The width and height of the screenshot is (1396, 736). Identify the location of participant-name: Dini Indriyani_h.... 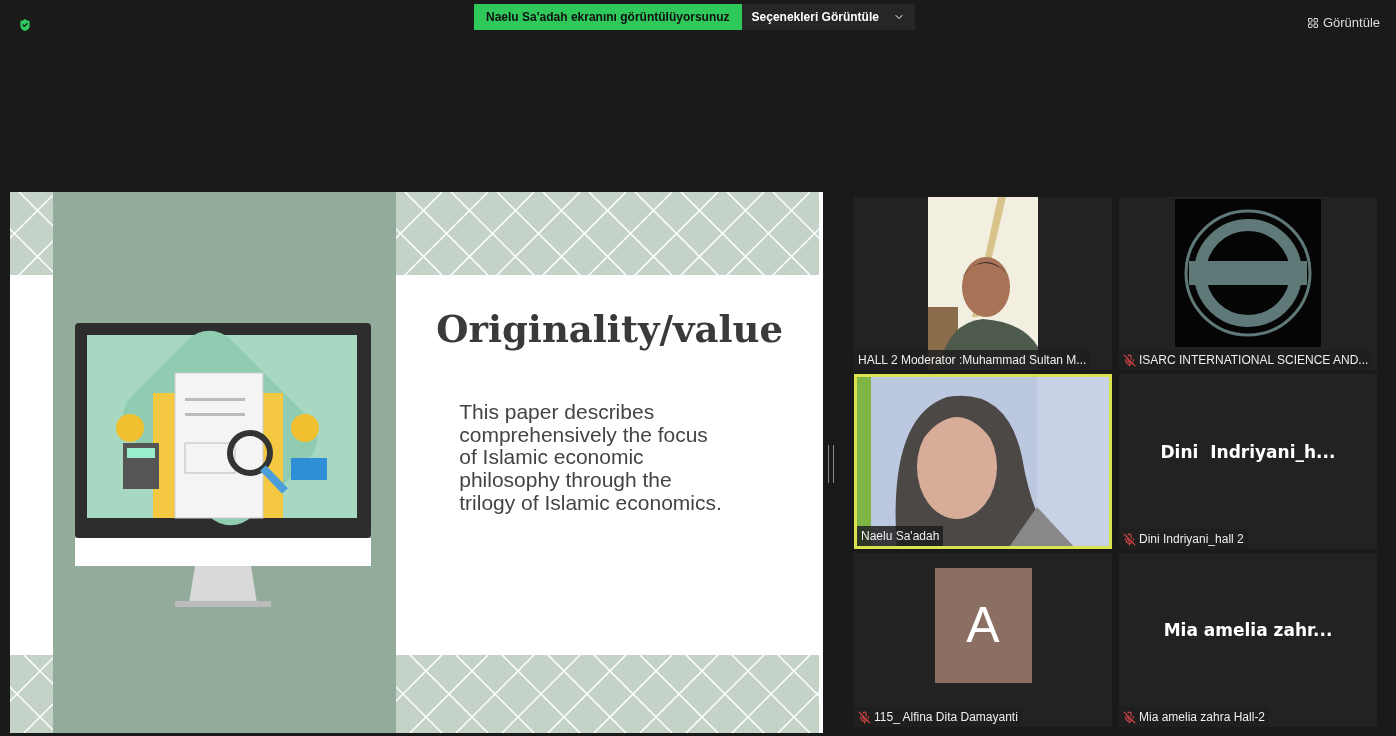
(1248, 451).